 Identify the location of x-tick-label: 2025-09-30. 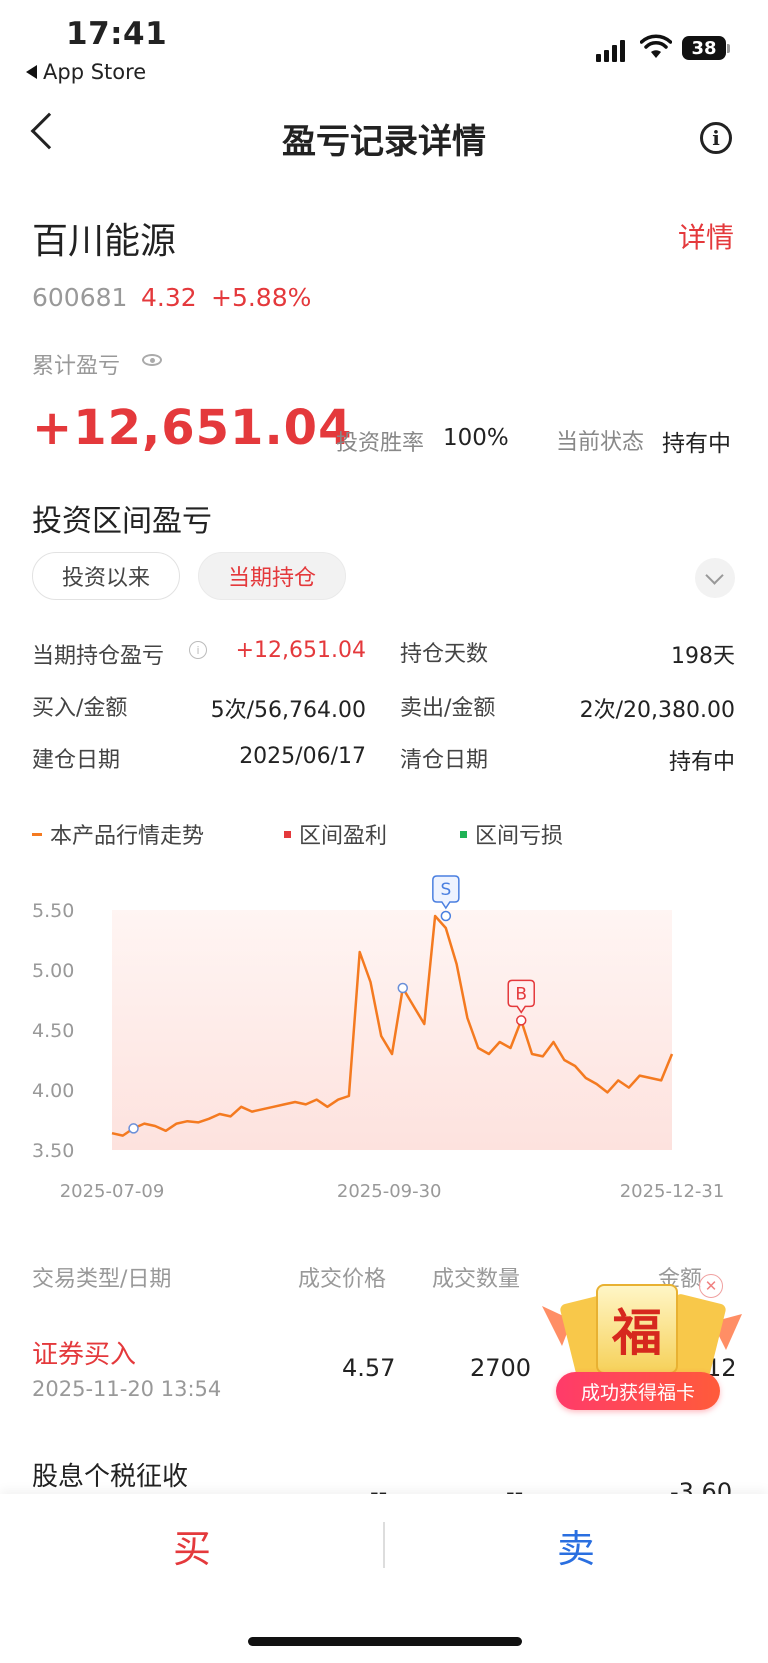
(389, 1190).